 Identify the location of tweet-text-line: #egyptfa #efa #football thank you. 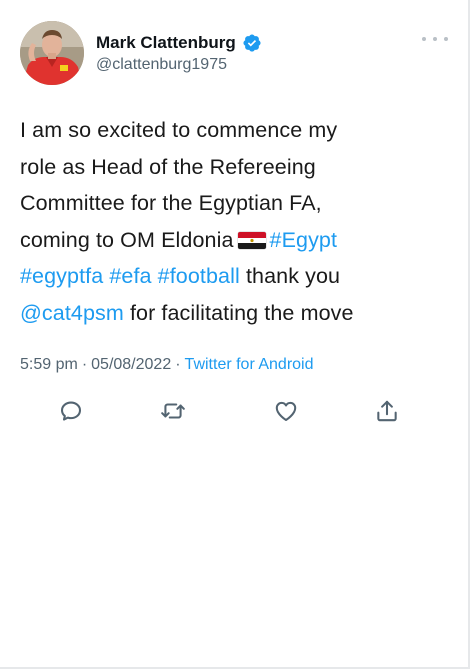
(236, 276).